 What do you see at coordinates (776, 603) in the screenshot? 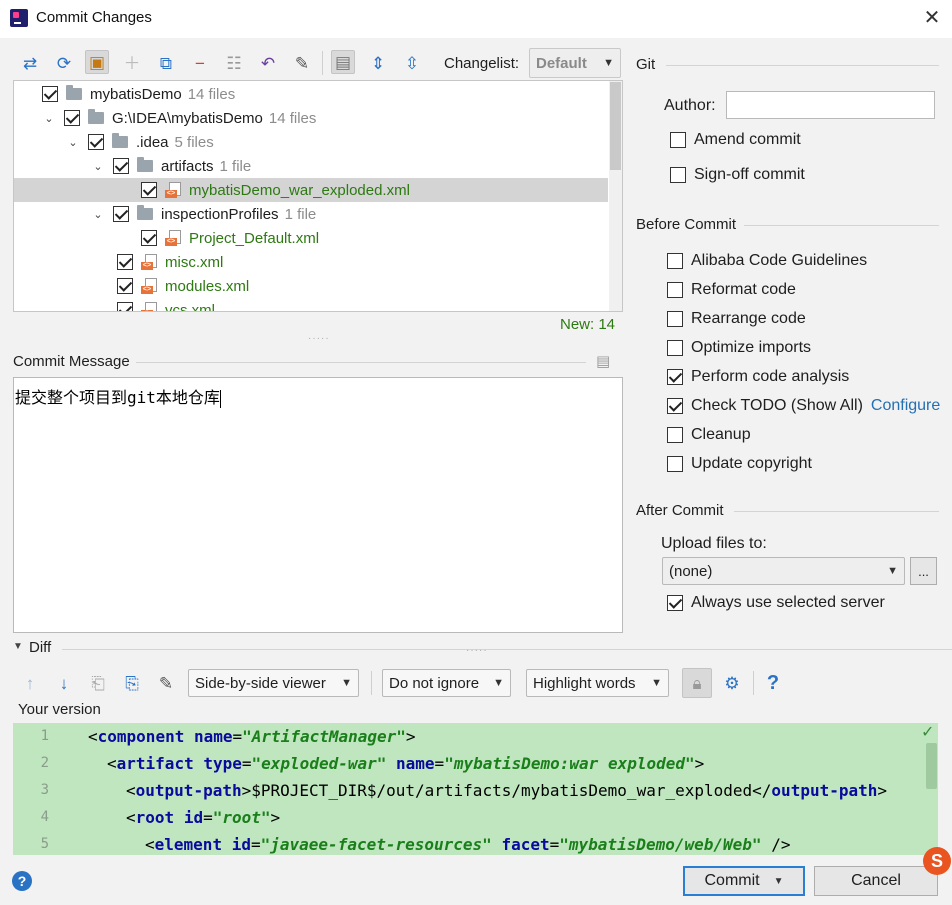
I see `always-use-server-option: Always use selected server` at bounding box center [776, 603].